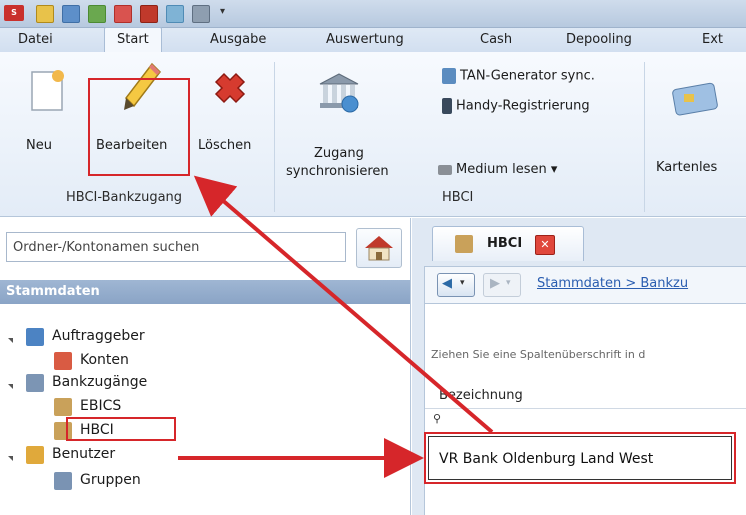 The height and width of the screenshot is (515, 746). Describe the element at coordinates (712, 40) in the screenshot. I see `tab-extras: Ext` at that location.